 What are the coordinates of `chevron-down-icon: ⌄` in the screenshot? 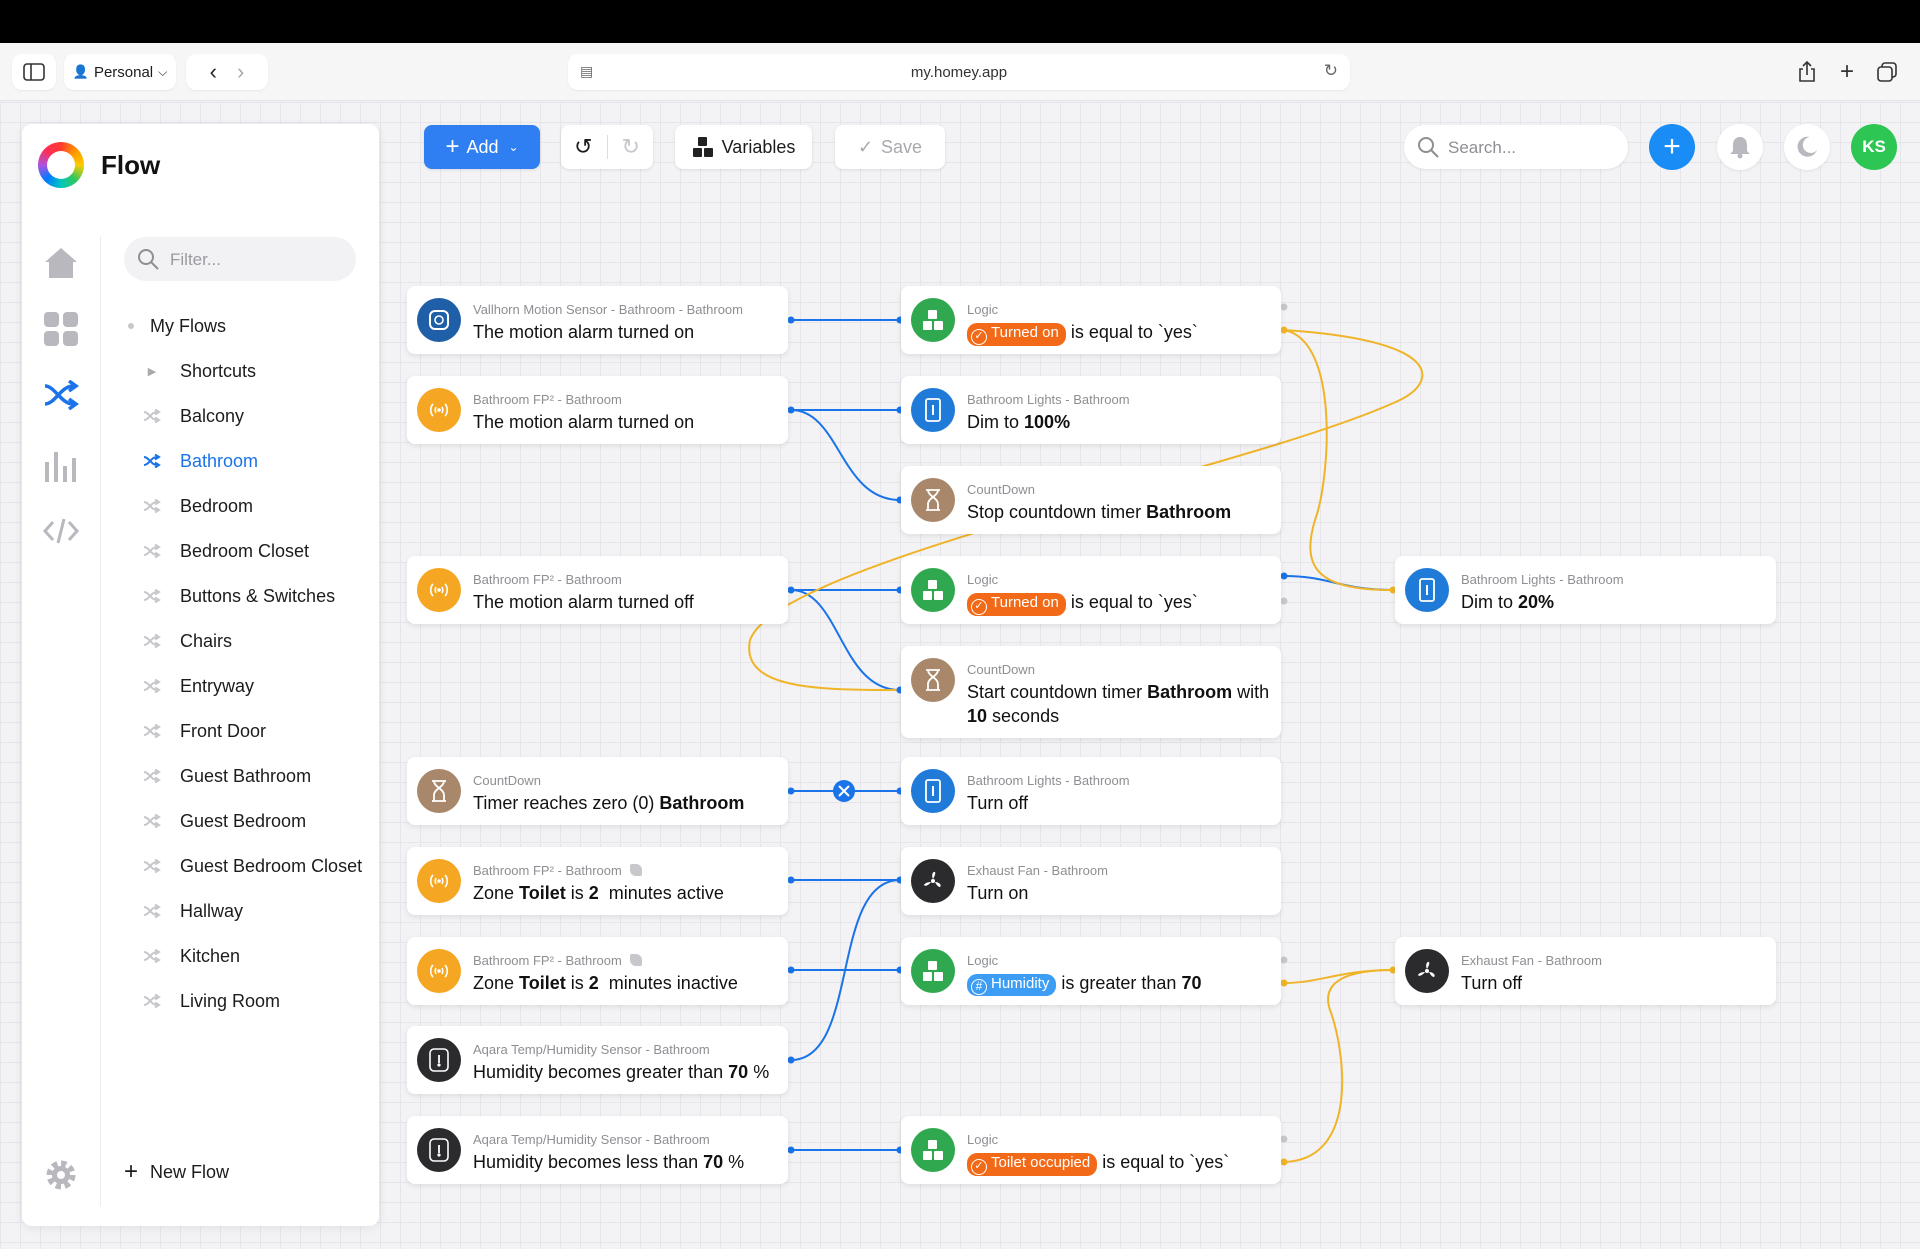 It's located at (513, 147).